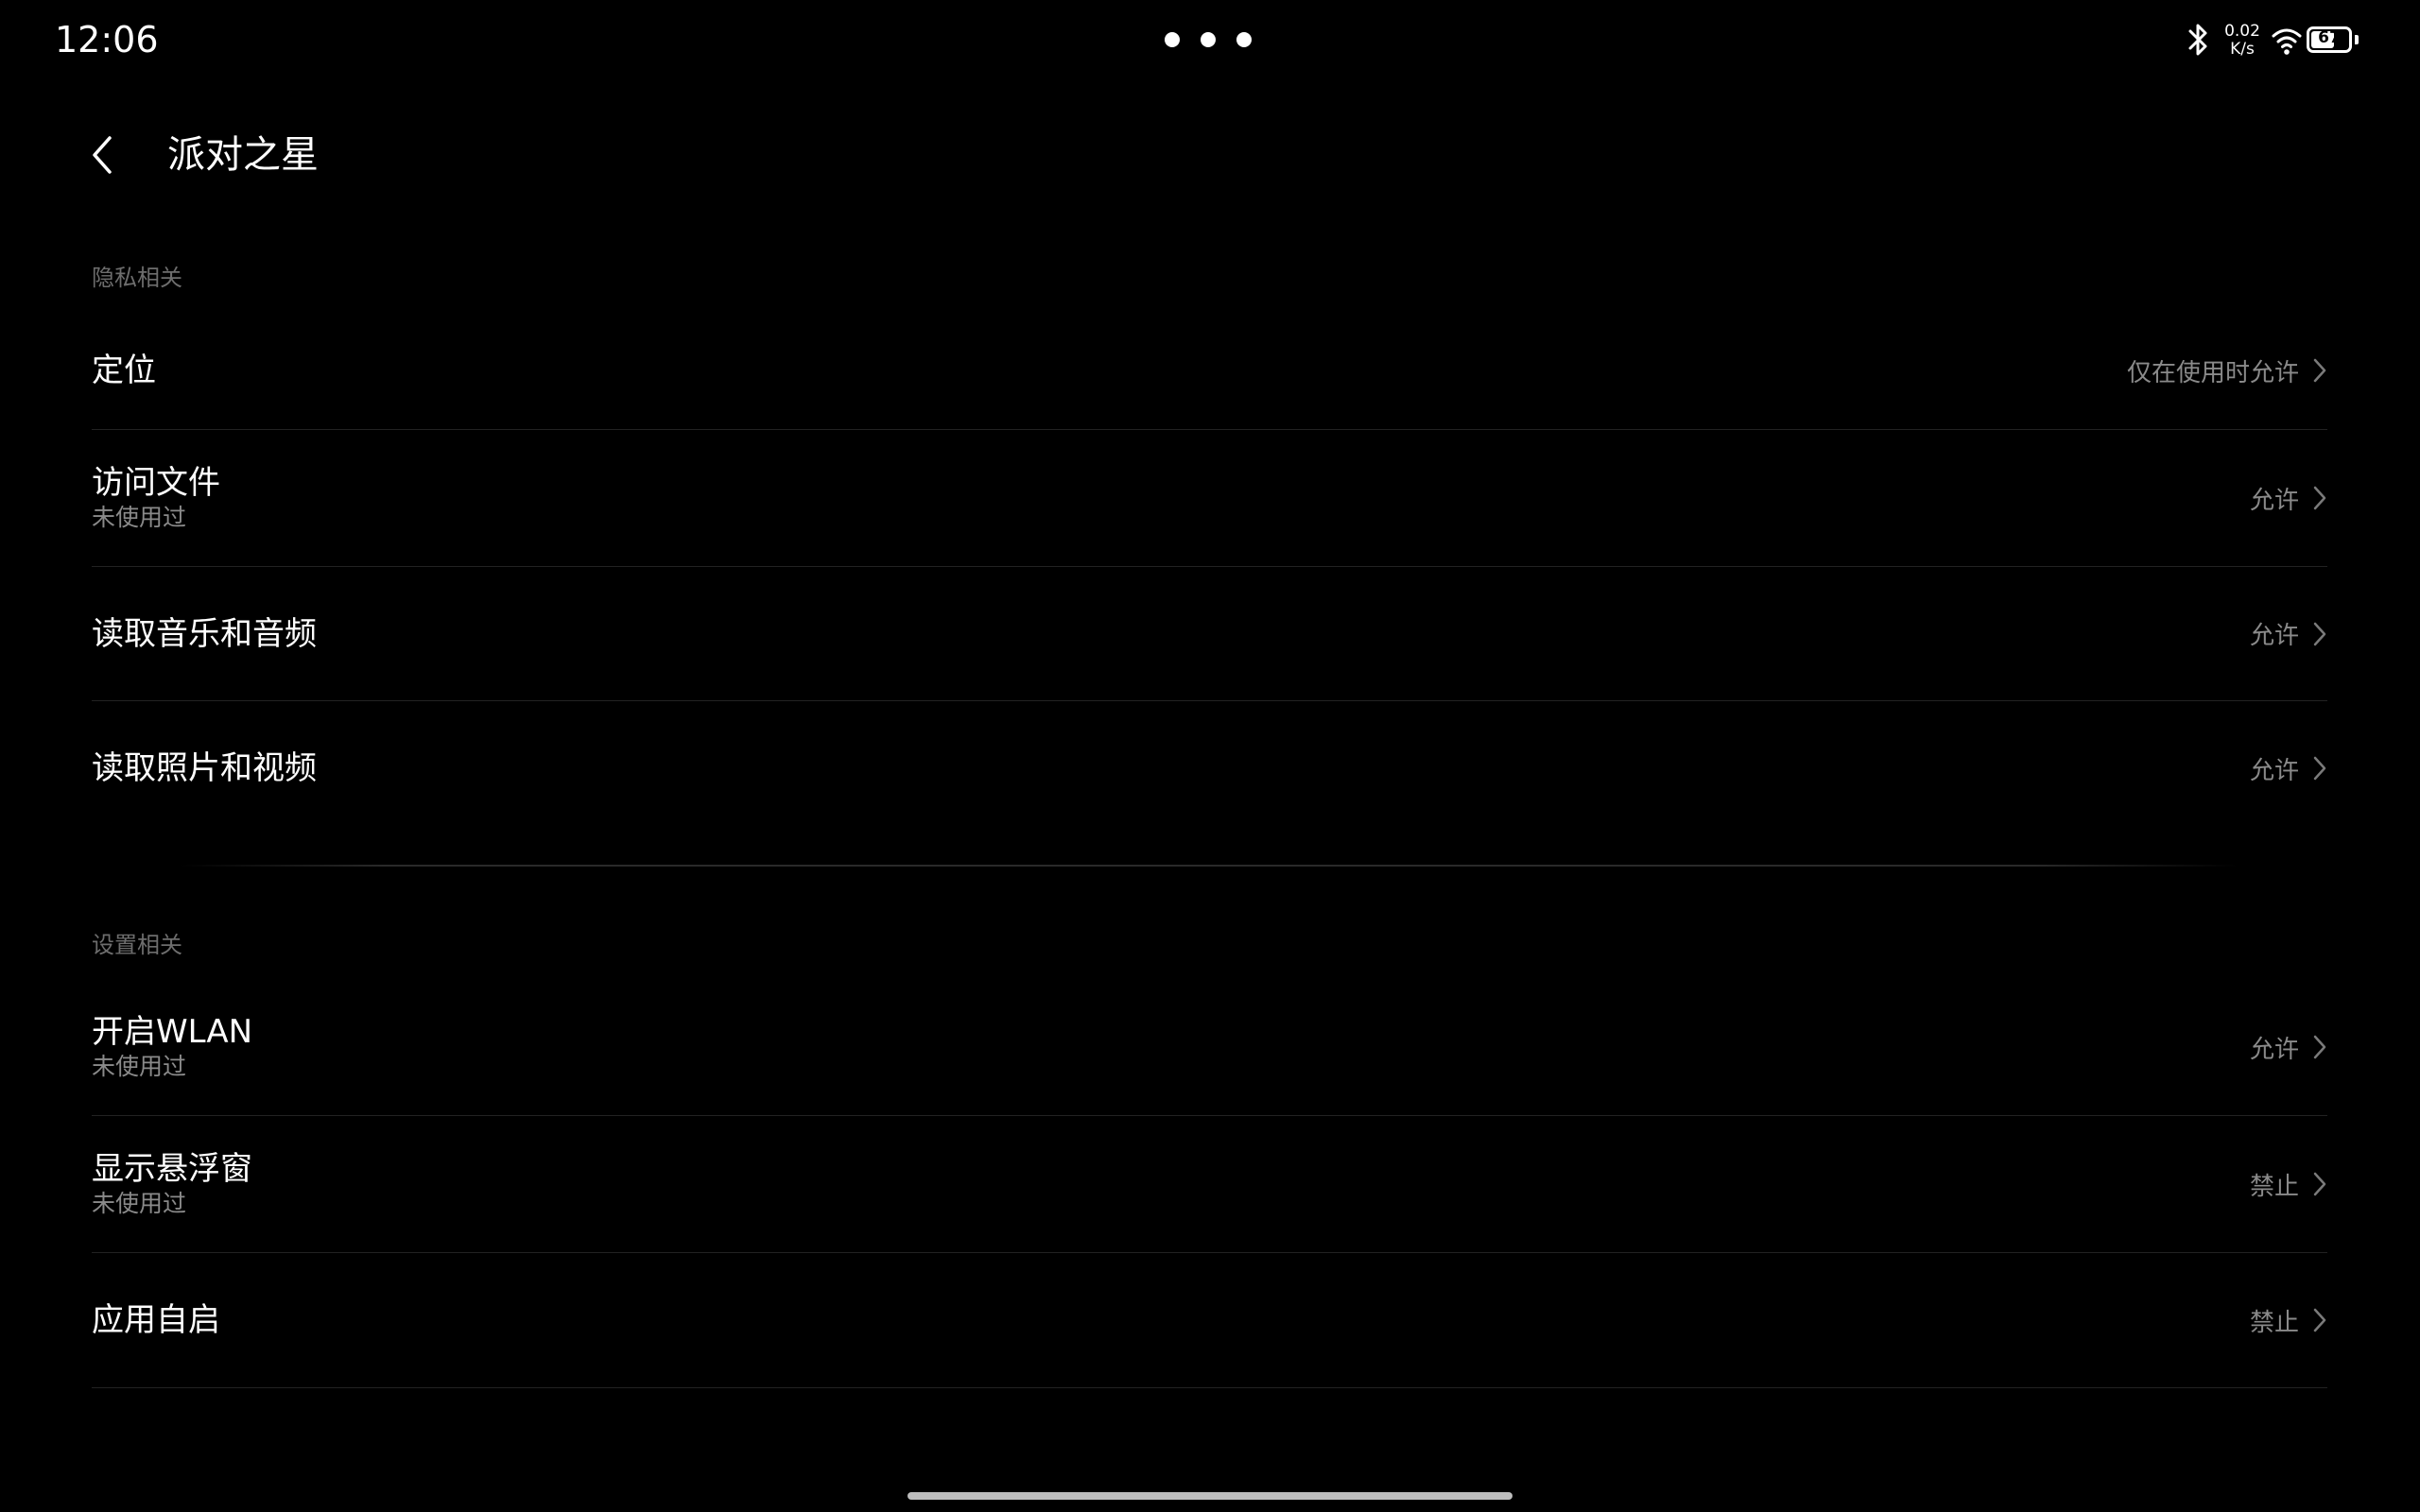  I want to click on row-text: 读取音乐和音频, so click(204, 633).